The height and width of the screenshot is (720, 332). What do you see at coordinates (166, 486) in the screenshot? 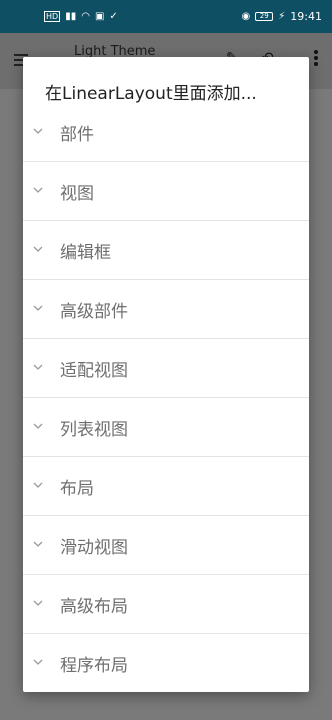
I see `category-item-layouts: 布局` at bounding box center [166, 486].